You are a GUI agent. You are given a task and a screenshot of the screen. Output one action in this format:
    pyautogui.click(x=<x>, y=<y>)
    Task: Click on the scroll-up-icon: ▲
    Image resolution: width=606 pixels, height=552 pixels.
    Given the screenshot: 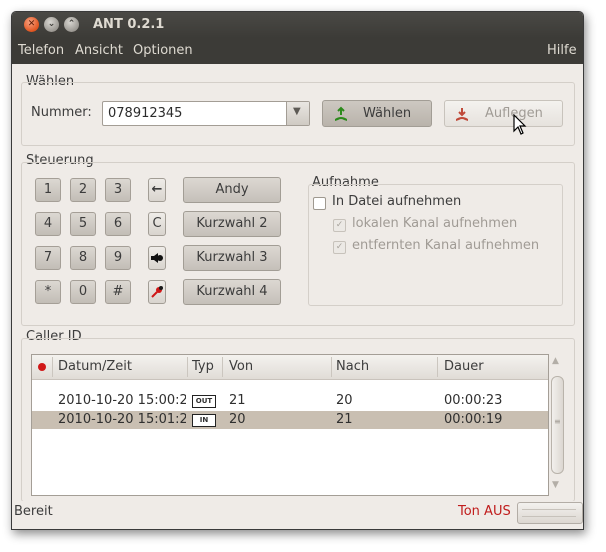 What is the action you would take?
    pyautogui.click(x=555, y=361)
    